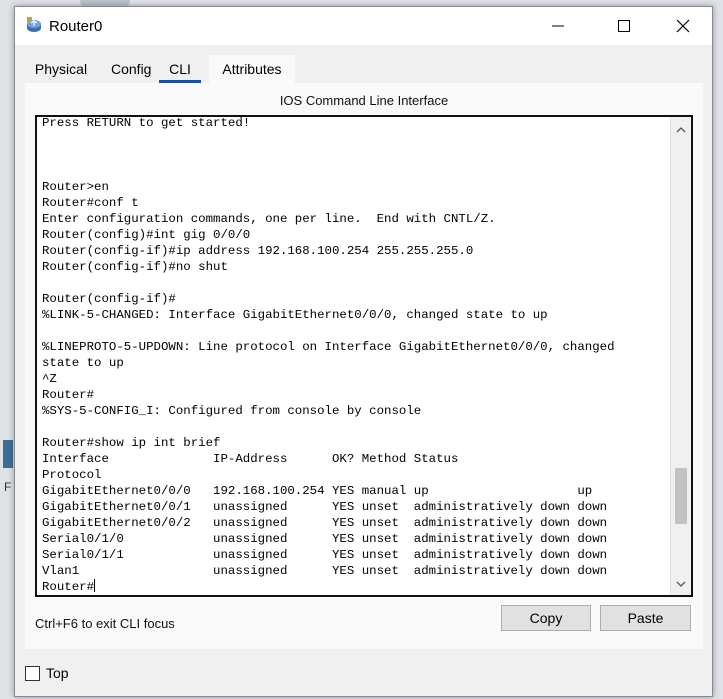 The width and height of the screenshot is (723, 699). Describe the element at coordinates (131, 69) in the screenshot. I see `tab-config: Config` at that location.